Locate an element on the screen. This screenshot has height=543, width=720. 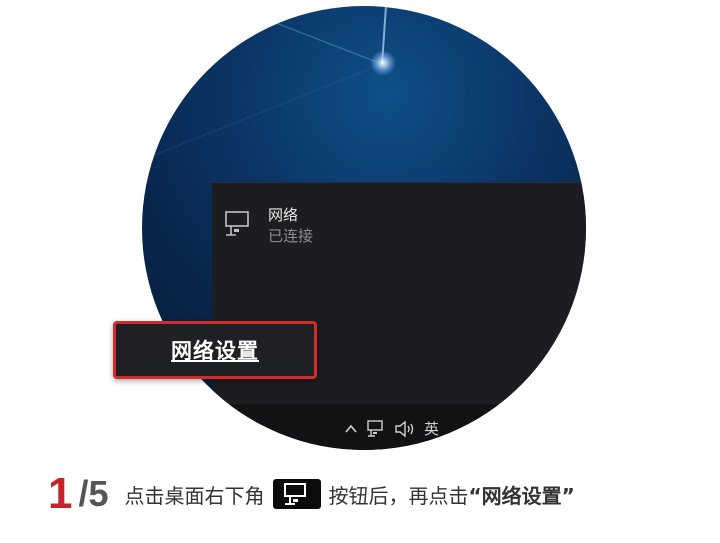
network-settings-button: 网络设置 is located at coordinates (215, 350).